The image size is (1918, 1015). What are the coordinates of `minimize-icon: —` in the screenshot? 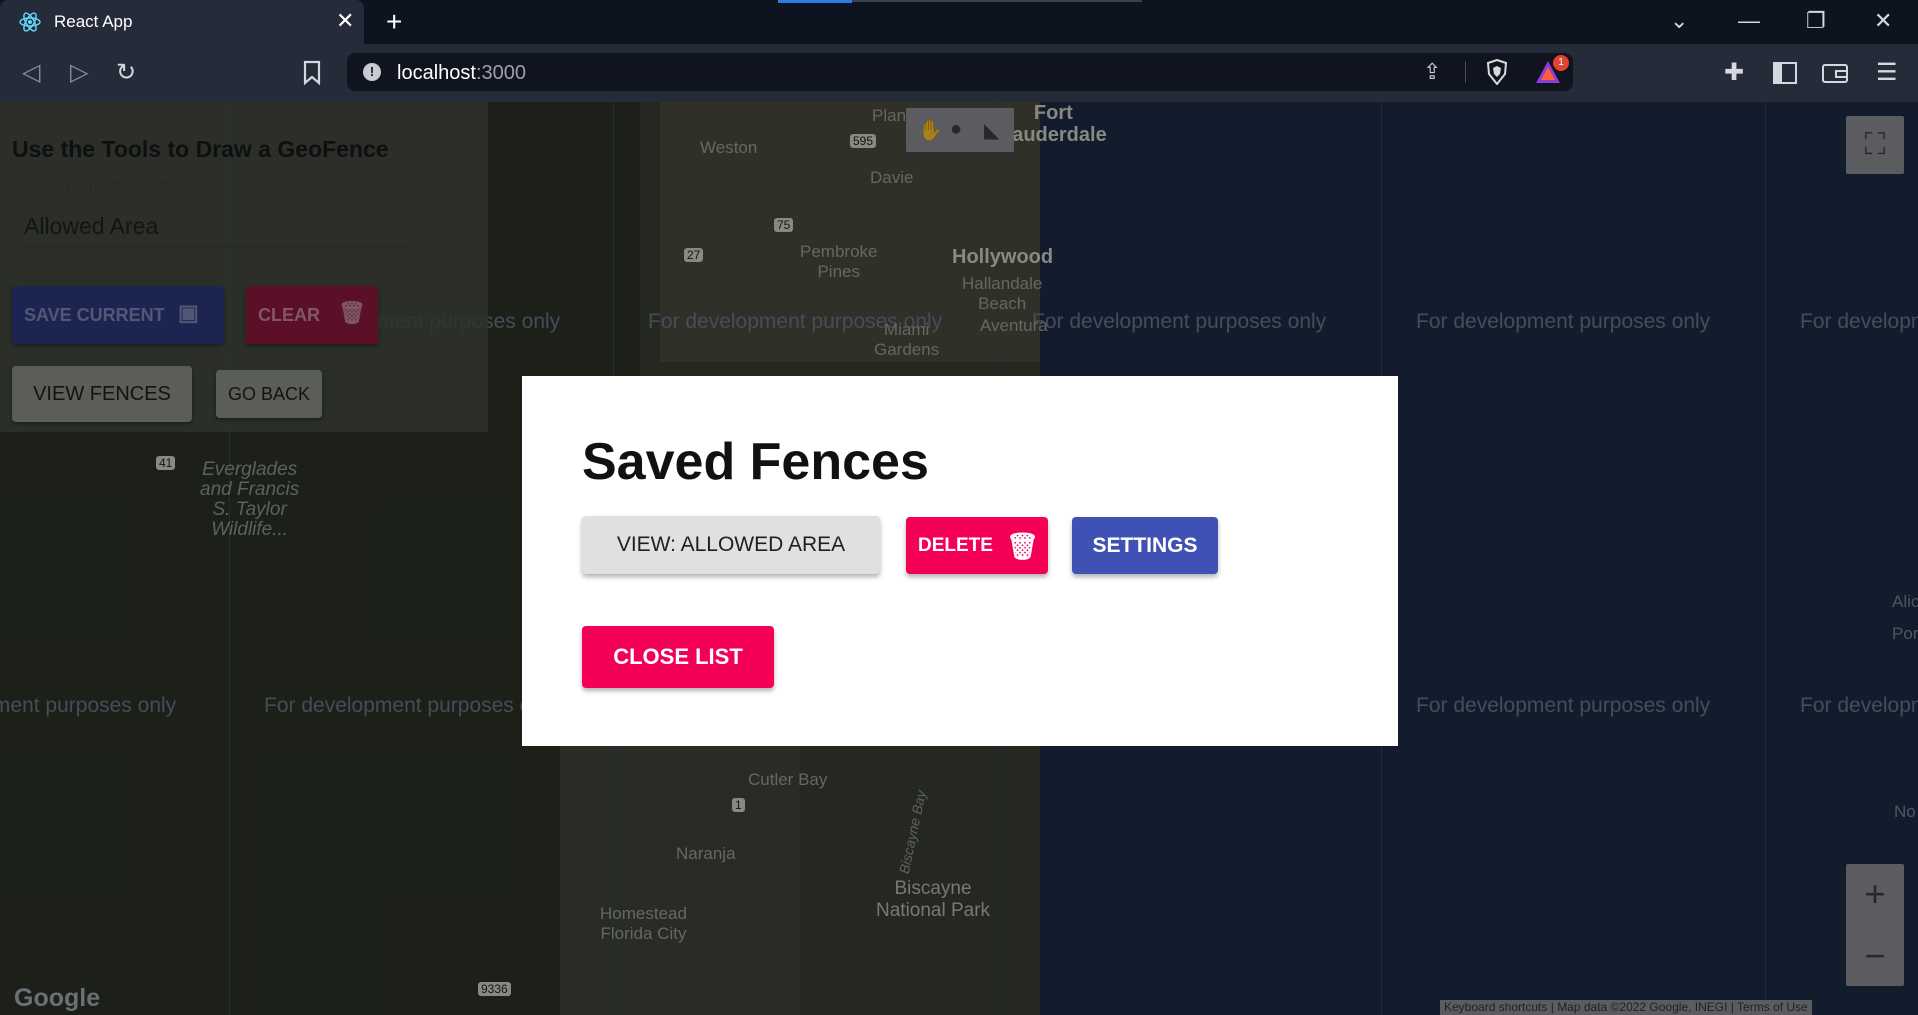 It's located at (1749, 21).